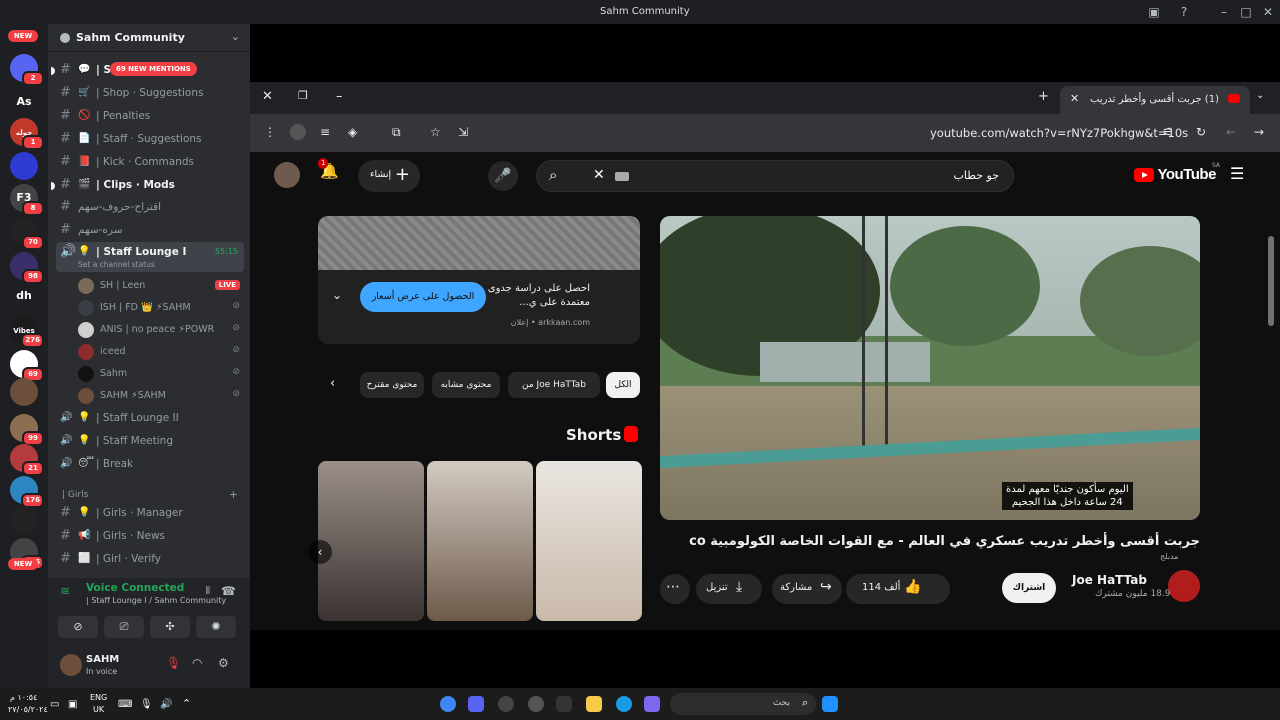 The image size is (1280, 720). What do you see at coordinates (1167, 132) in the screenshot?
I see `site-settings-icon: ⚟` at bounding box center [1167, 132].